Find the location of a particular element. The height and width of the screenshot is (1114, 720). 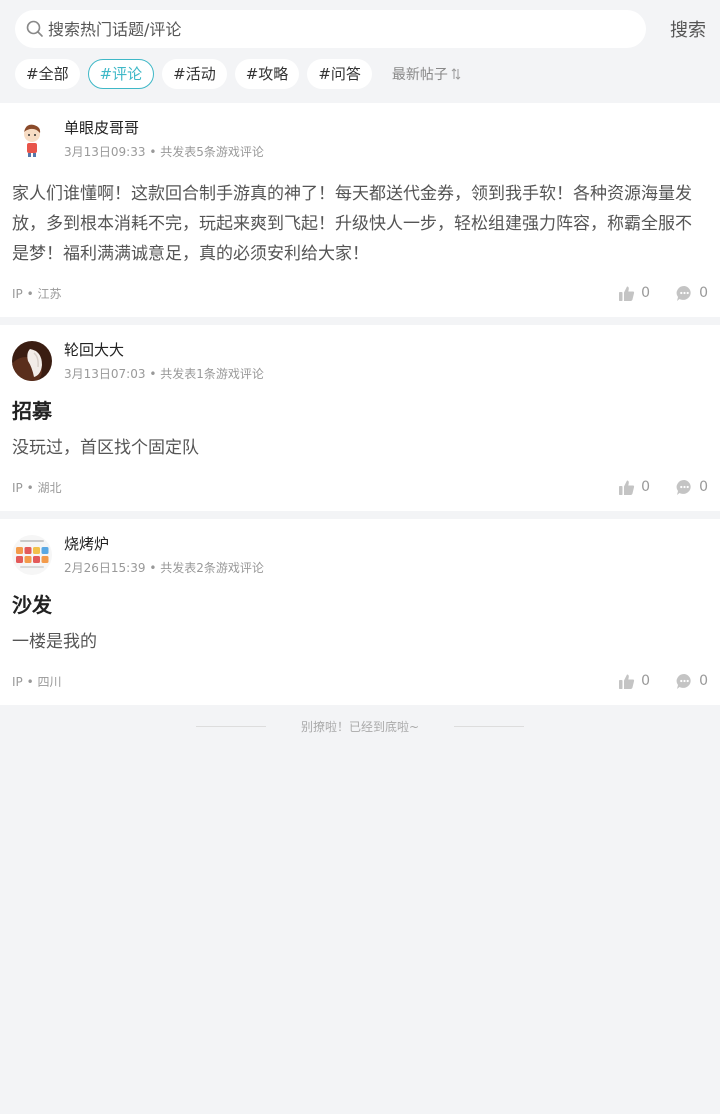

search-button: 搜索 is located at coordinates (680, 29).